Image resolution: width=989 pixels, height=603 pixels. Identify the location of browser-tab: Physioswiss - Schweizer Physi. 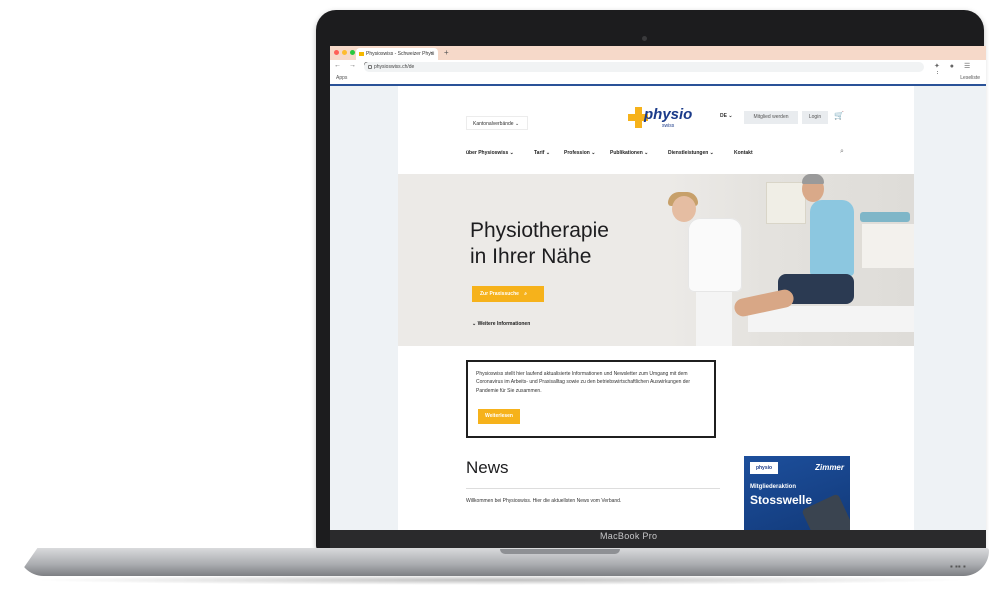
(397, 54).